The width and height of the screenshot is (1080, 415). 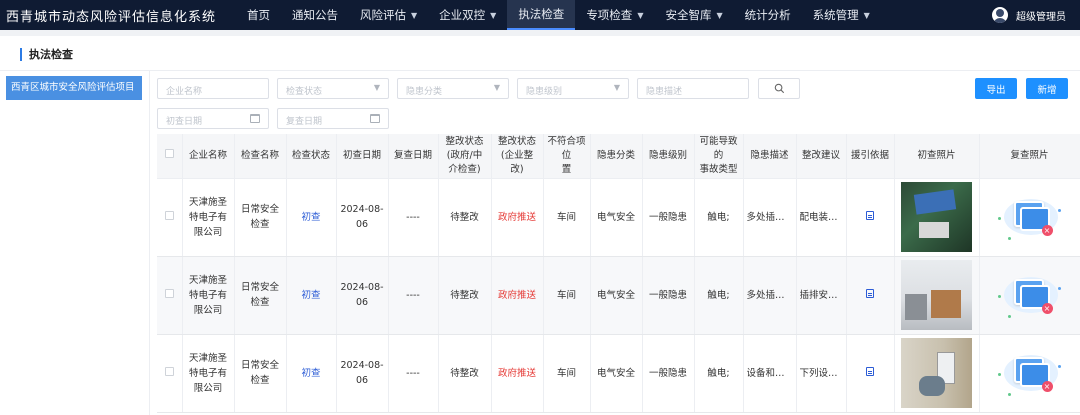 I want to click on search-icon, so click(x=779, y=88).